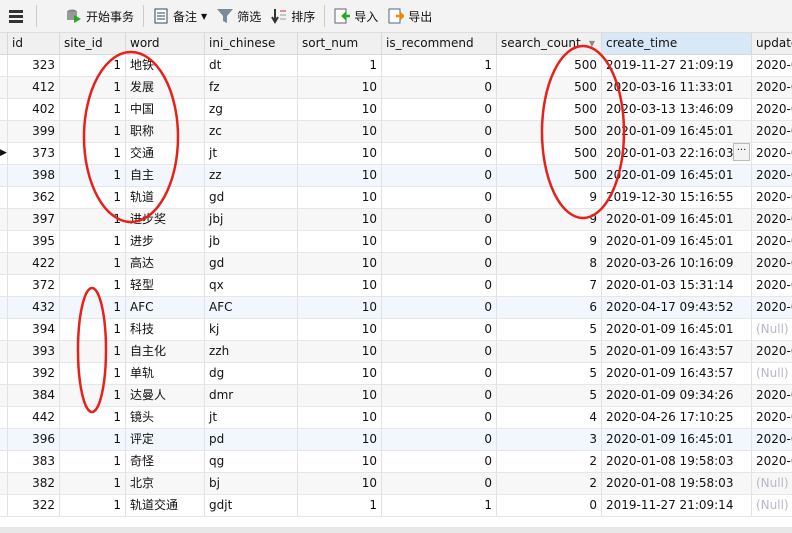 The height and width of the screenshot is (533, 792). I want to click on cell-is-recommend: 1, so click(439, 505).